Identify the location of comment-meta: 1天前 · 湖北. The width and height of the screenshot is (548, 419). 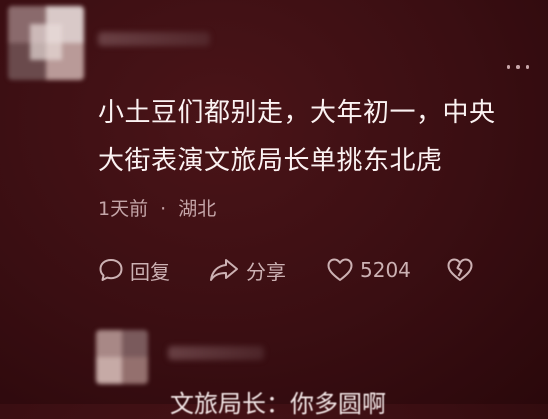
(157, 207).